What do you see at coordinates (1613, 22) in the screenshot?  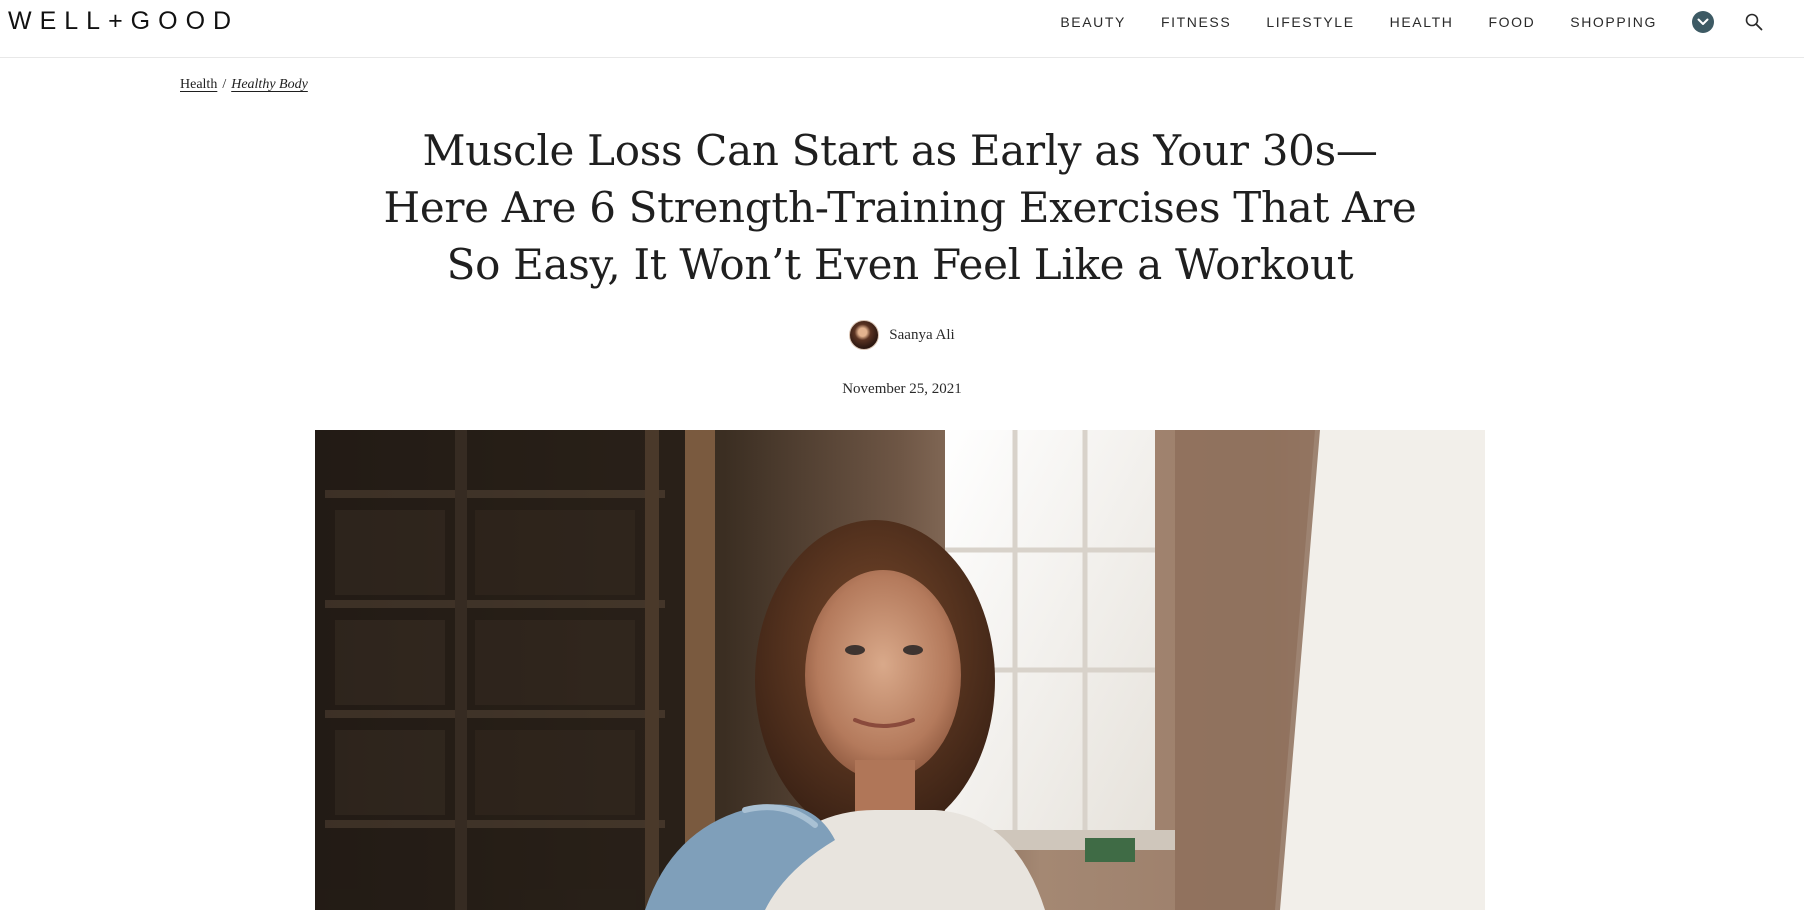 I see `nav-item-shopping: SHOPPING` at bounding box center [1613, 22].